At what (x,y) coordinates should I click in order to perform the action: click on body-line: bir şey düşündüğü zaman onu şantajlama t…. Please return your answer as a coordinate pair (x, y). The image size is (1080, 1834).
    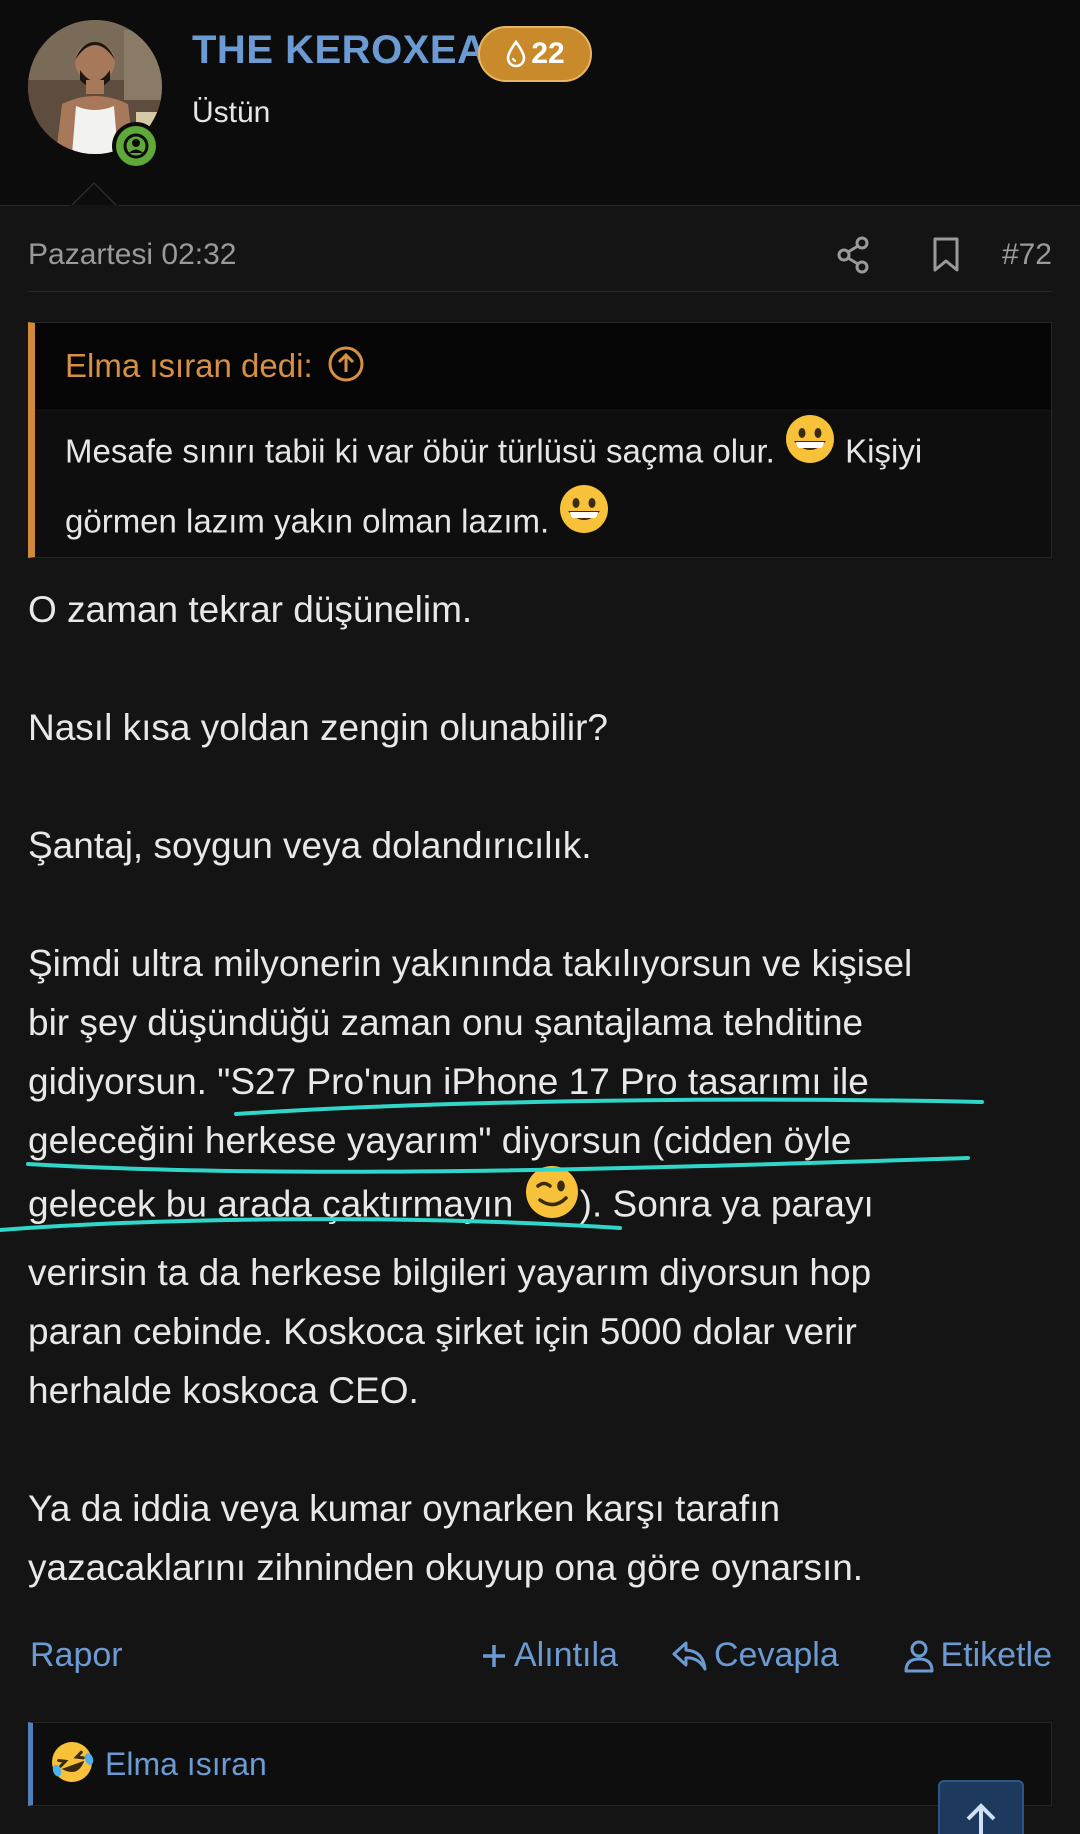
    Looking at the image, I should click on (446, 1022).